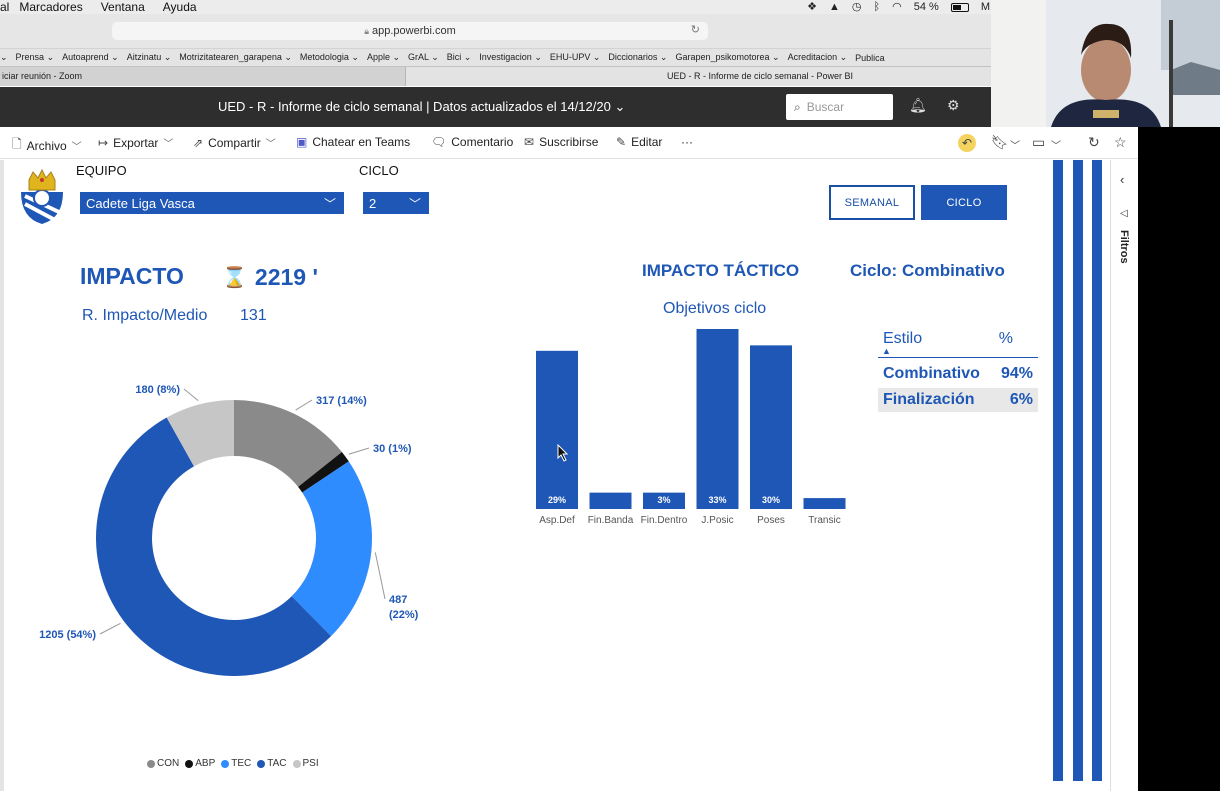 This screenshot has height=791, width=1220. Describe the element at coordinates (771, 427) in the screenshot. I see `bar-poses` at that location.